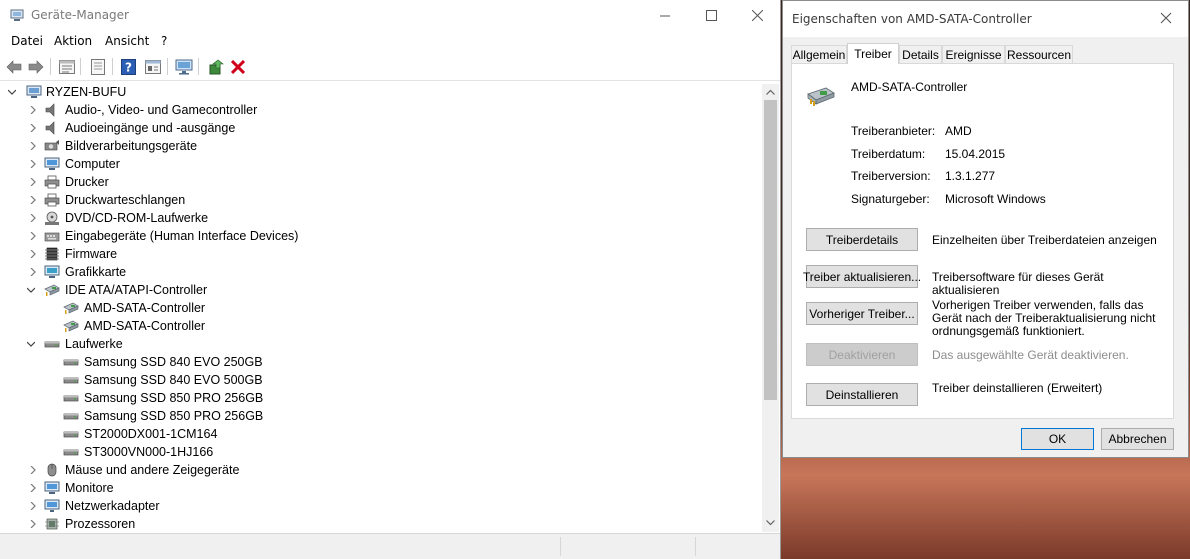 This screenshot has width=1190, height=559. I want to click on tree-category: Prozessoren, so click(380, 524).